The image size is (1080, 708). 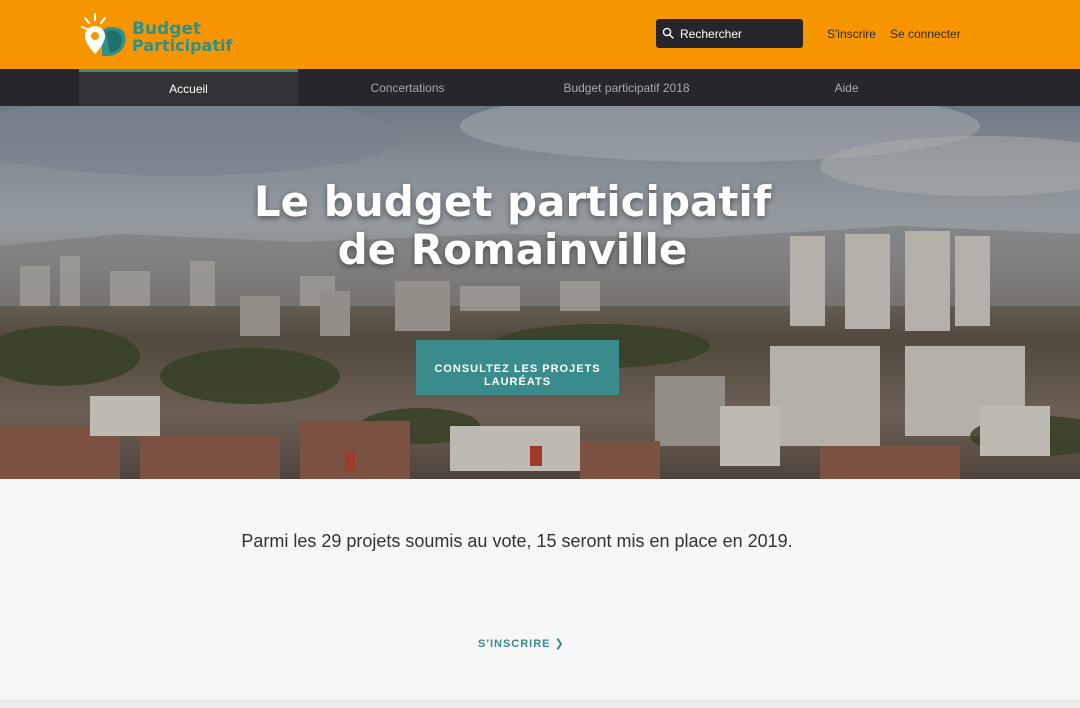 What do you see at coordinates (182, 45) in the screenshot?
I see `logo-line2: Participatif` at bounding box center [182, 45].